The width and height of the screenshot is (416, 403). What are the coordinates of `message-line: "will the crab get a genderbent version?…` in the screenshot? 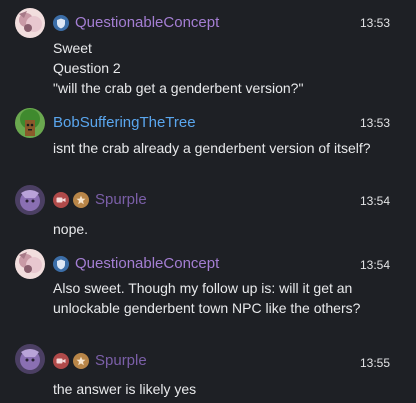 It's located at (178, 88).